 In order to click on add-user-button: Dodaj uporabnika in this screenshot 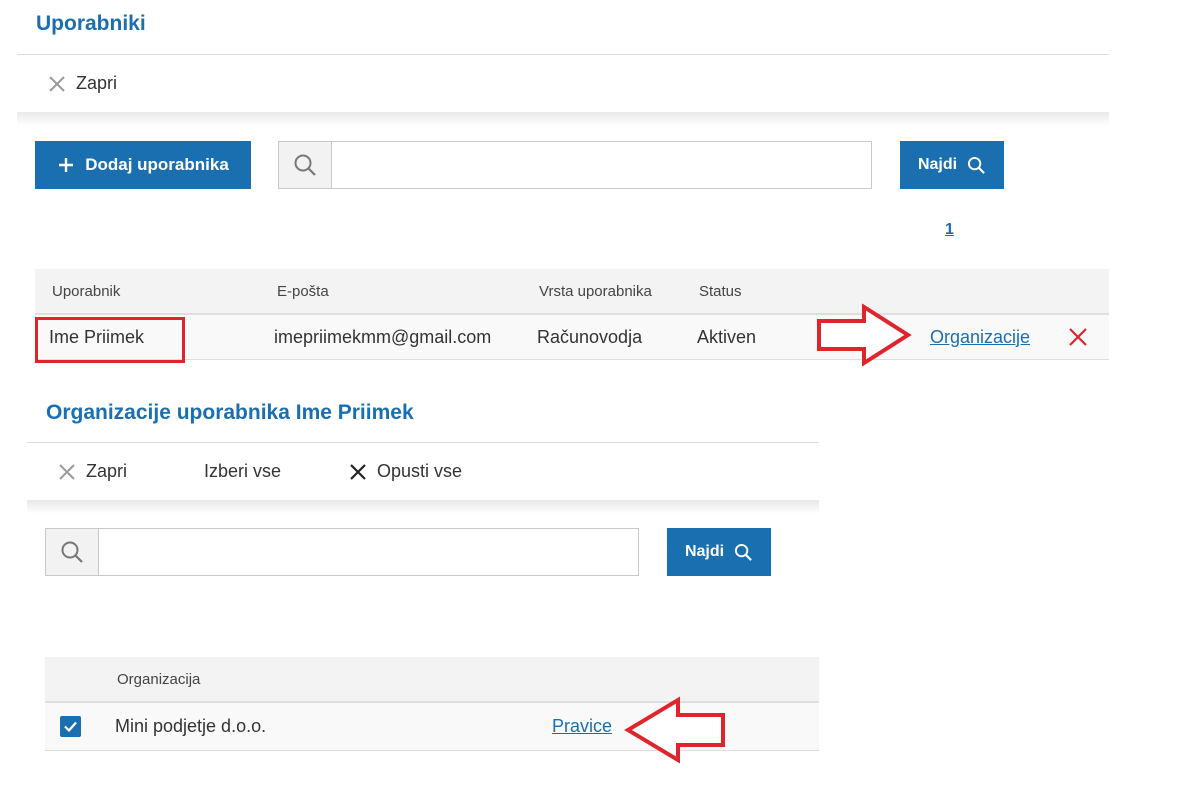, I will do `click(143, 165)`.